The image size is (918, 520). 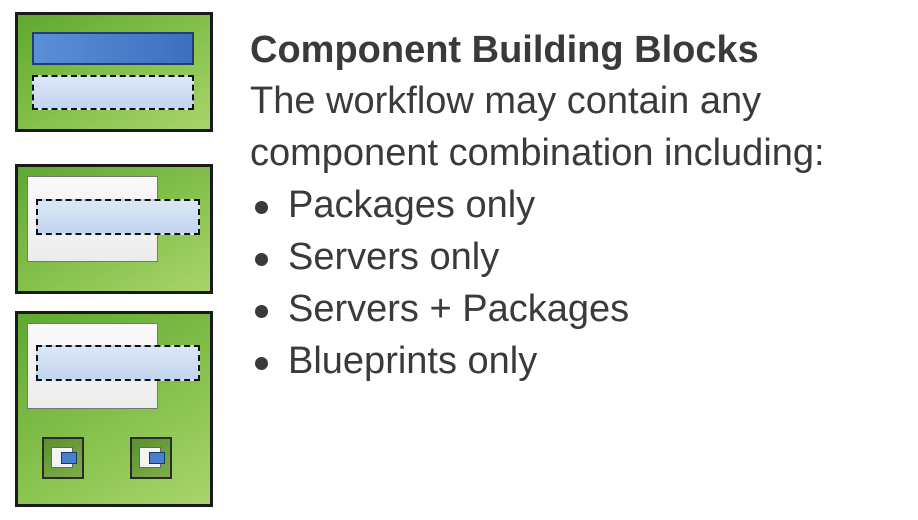 What do you see at coordinates (412, 205) in the screenshot?
I see `list-item-label: Packages only` at bounding box center [412, 205].